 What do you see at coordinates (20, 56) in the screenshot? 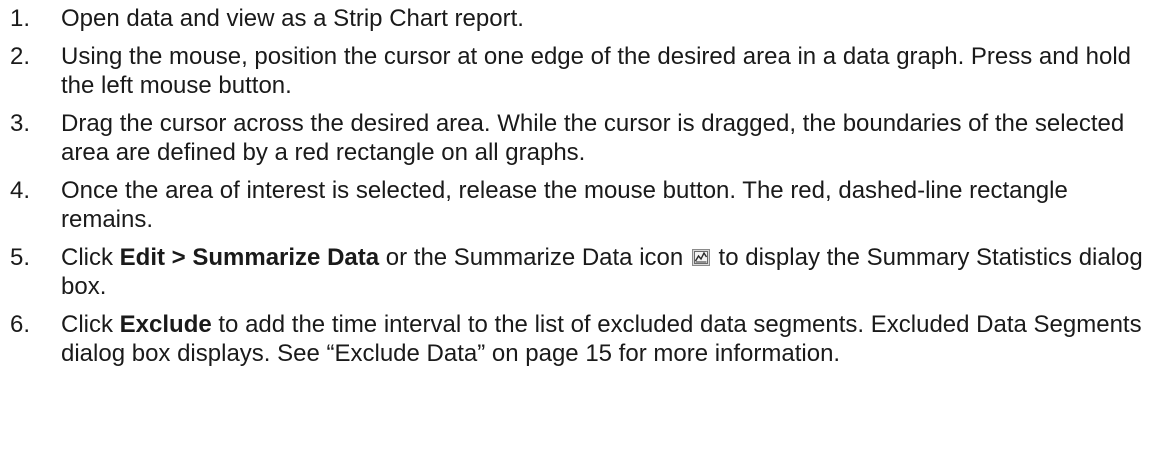
I see `step-number: 2.` at bounding box center [20, 56].